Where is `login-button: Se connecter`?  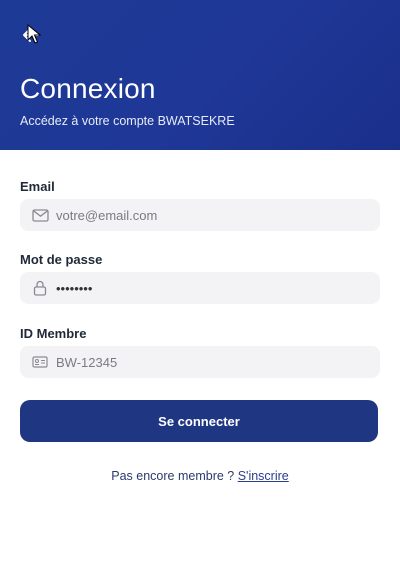
login-button: Se connecter is located at coordinates (199, 421).